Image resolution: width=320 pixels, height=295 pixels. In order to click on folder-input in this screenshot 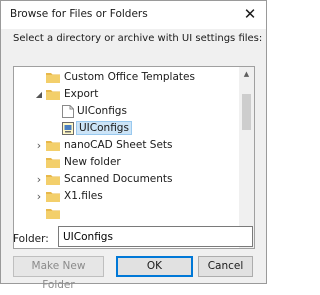, I will do `click(155, 236)`.